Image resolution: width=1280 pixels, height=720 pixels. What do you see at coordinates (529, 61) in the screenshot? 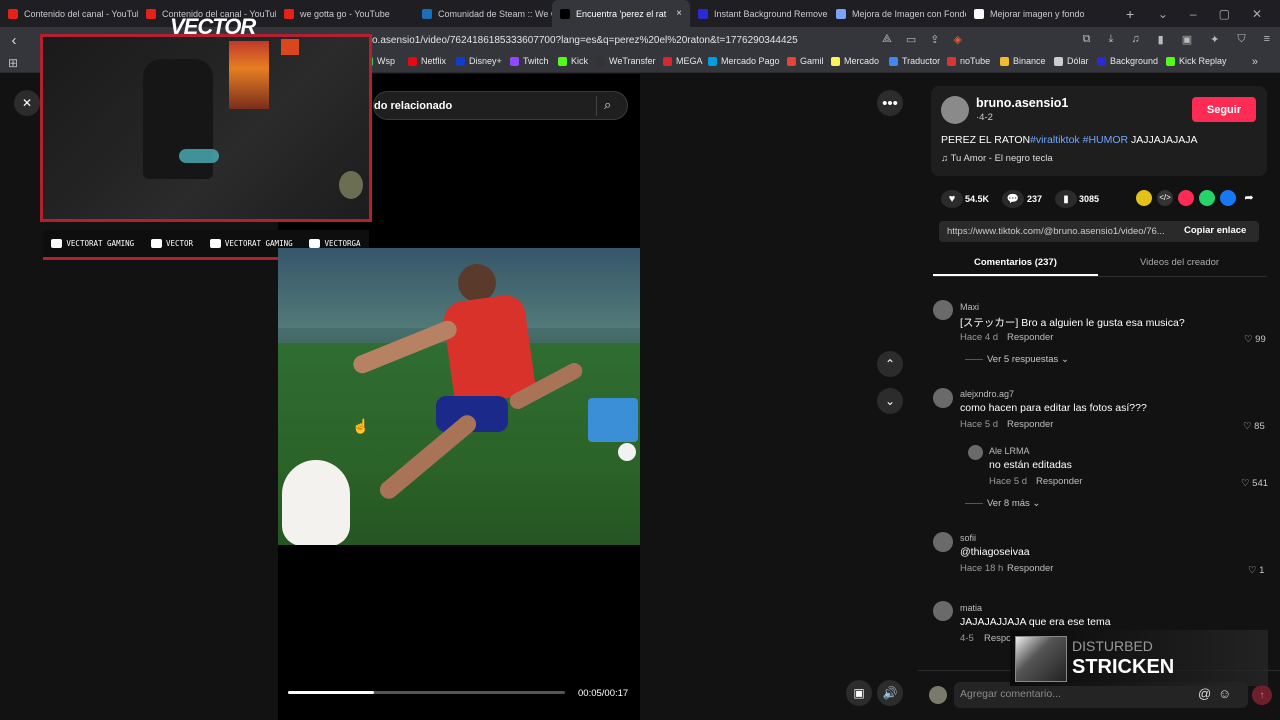
I see `bookmark-item: Twitch` at bounding box center [529, 61].